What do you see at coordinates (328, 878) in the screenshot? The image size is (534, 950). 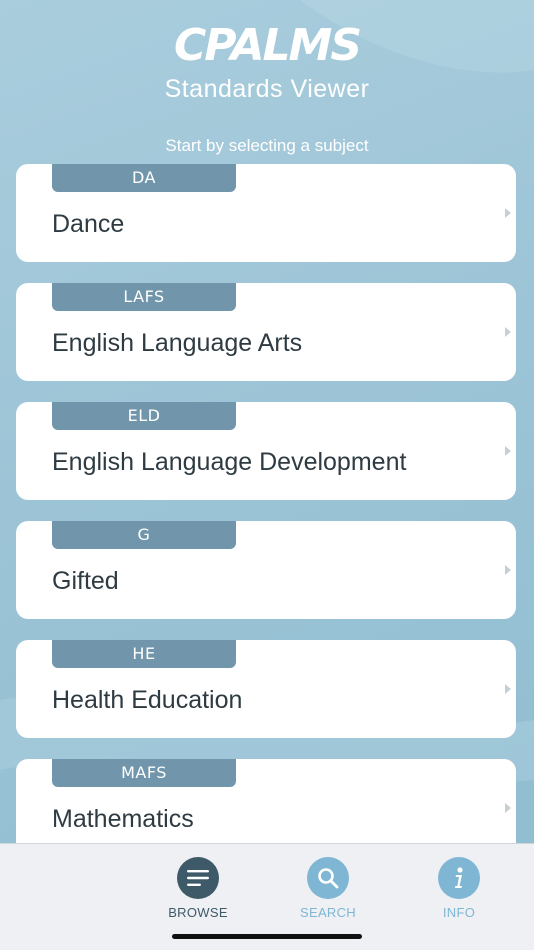 I see `search-icon` at bounding box center [328, 878].